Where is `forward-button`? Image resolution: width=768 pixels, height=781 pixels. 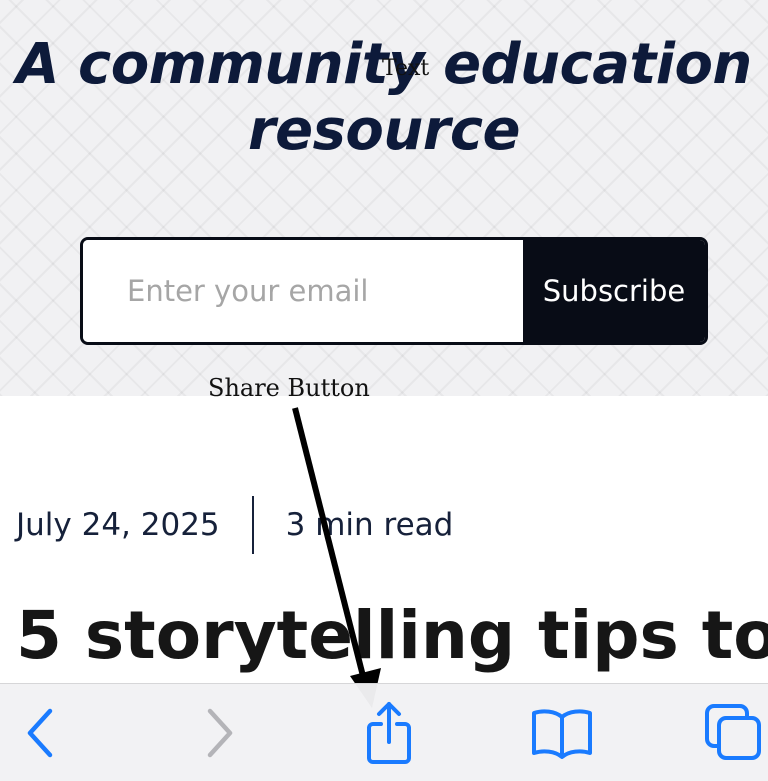 forward-button is located at coordinates (220, 732).